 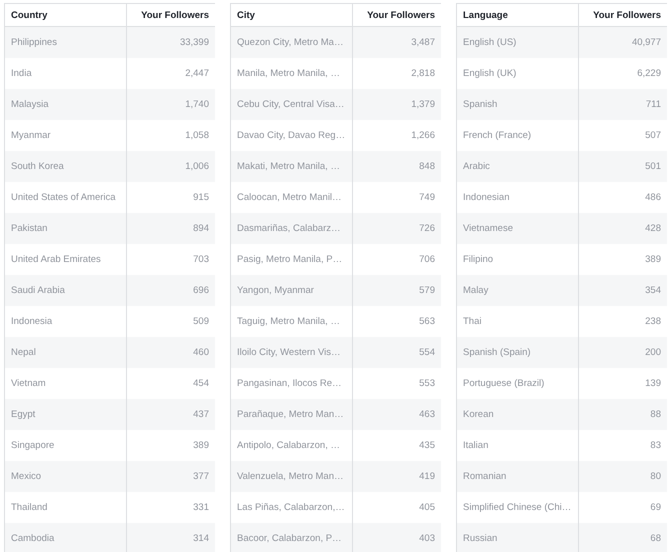 What do you see at coordinates (66, 104) in the screenshot?
I see `table-cell: Malaysia` at bounding box center [66, 104].